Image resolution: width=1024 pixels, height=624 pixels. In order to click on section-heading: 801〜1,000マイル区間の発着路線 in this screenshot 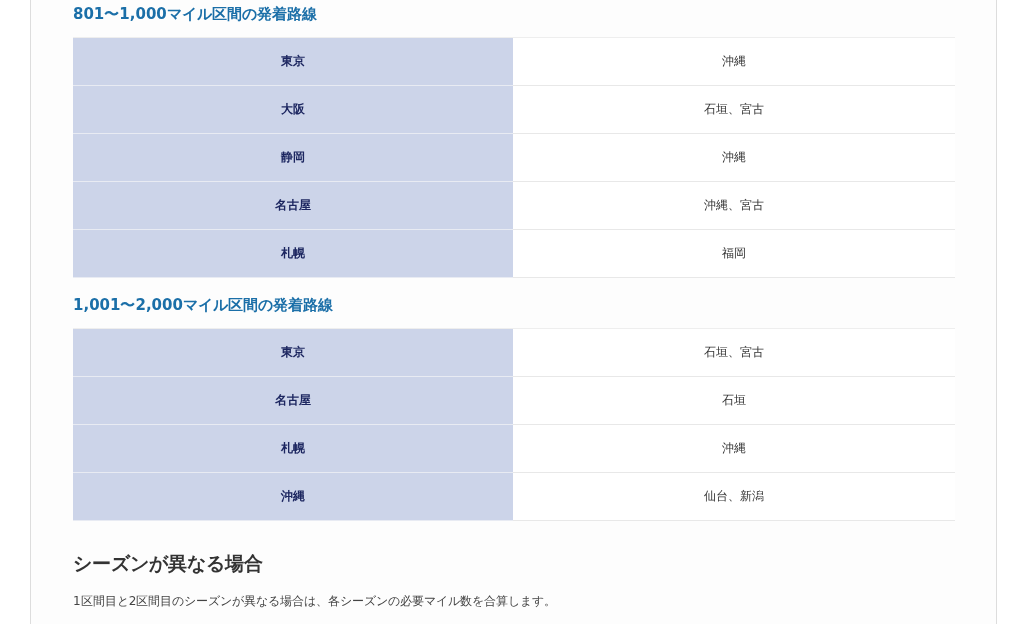, I will do `click(195, 14)`.